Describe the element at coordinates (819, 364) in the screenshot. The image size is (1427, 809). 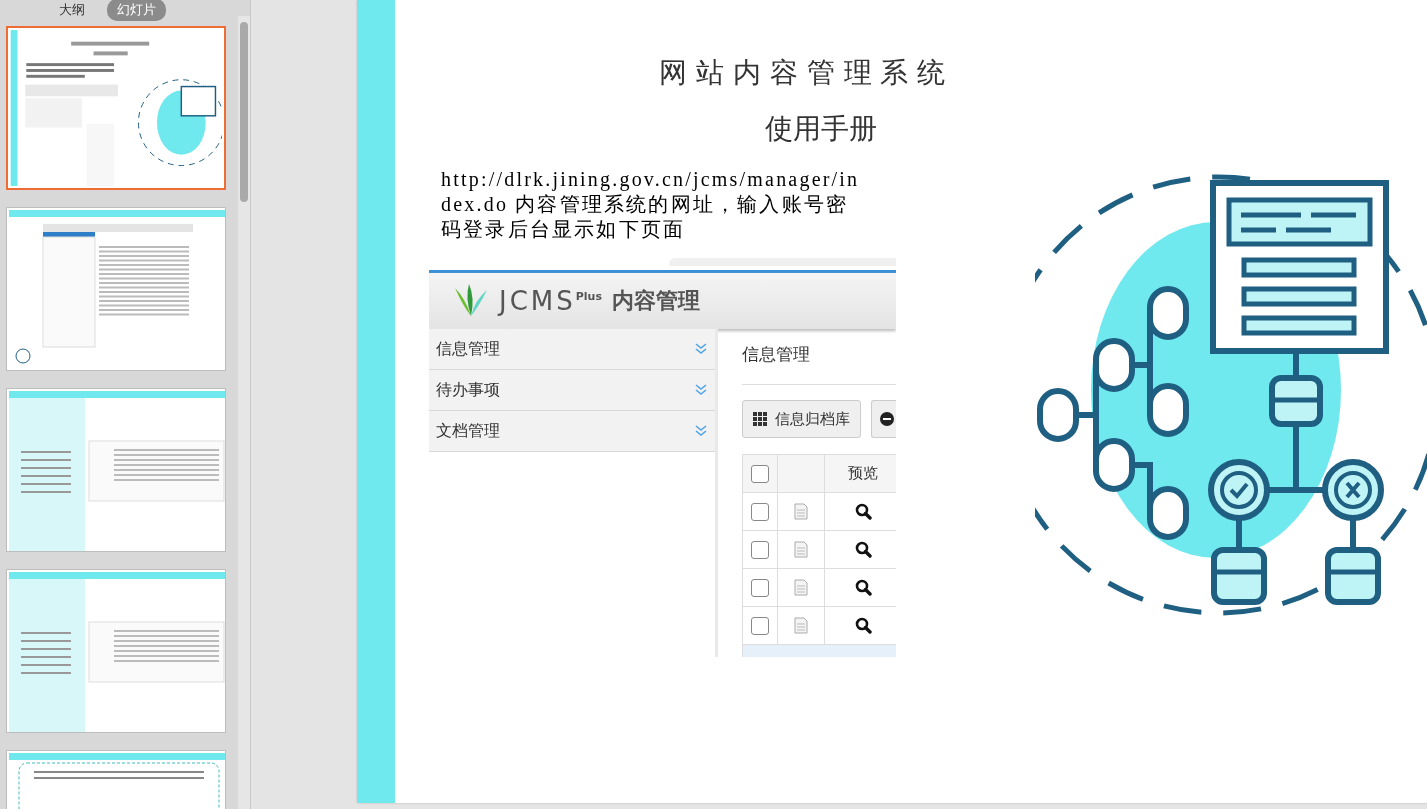
I see `section-heading: 信息管理` at that location.